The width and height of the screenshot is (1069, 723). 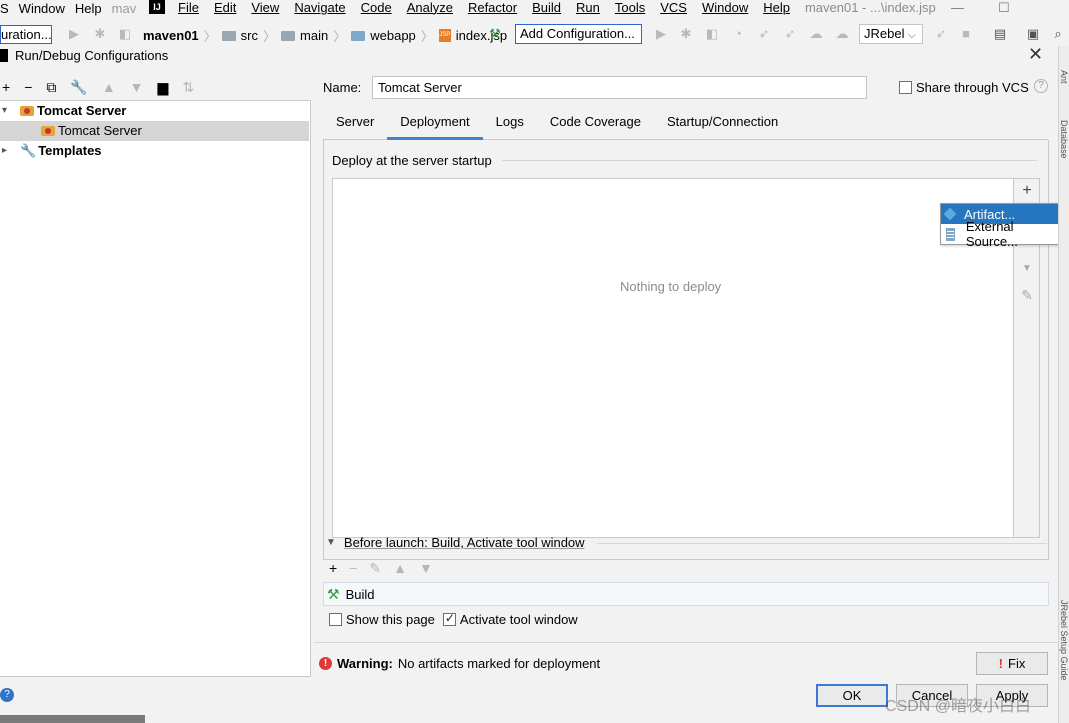 What do you see at coordinates (588, 7) in the screenshot?
I see `menu-run: Run` at bounding box center [588, 7].